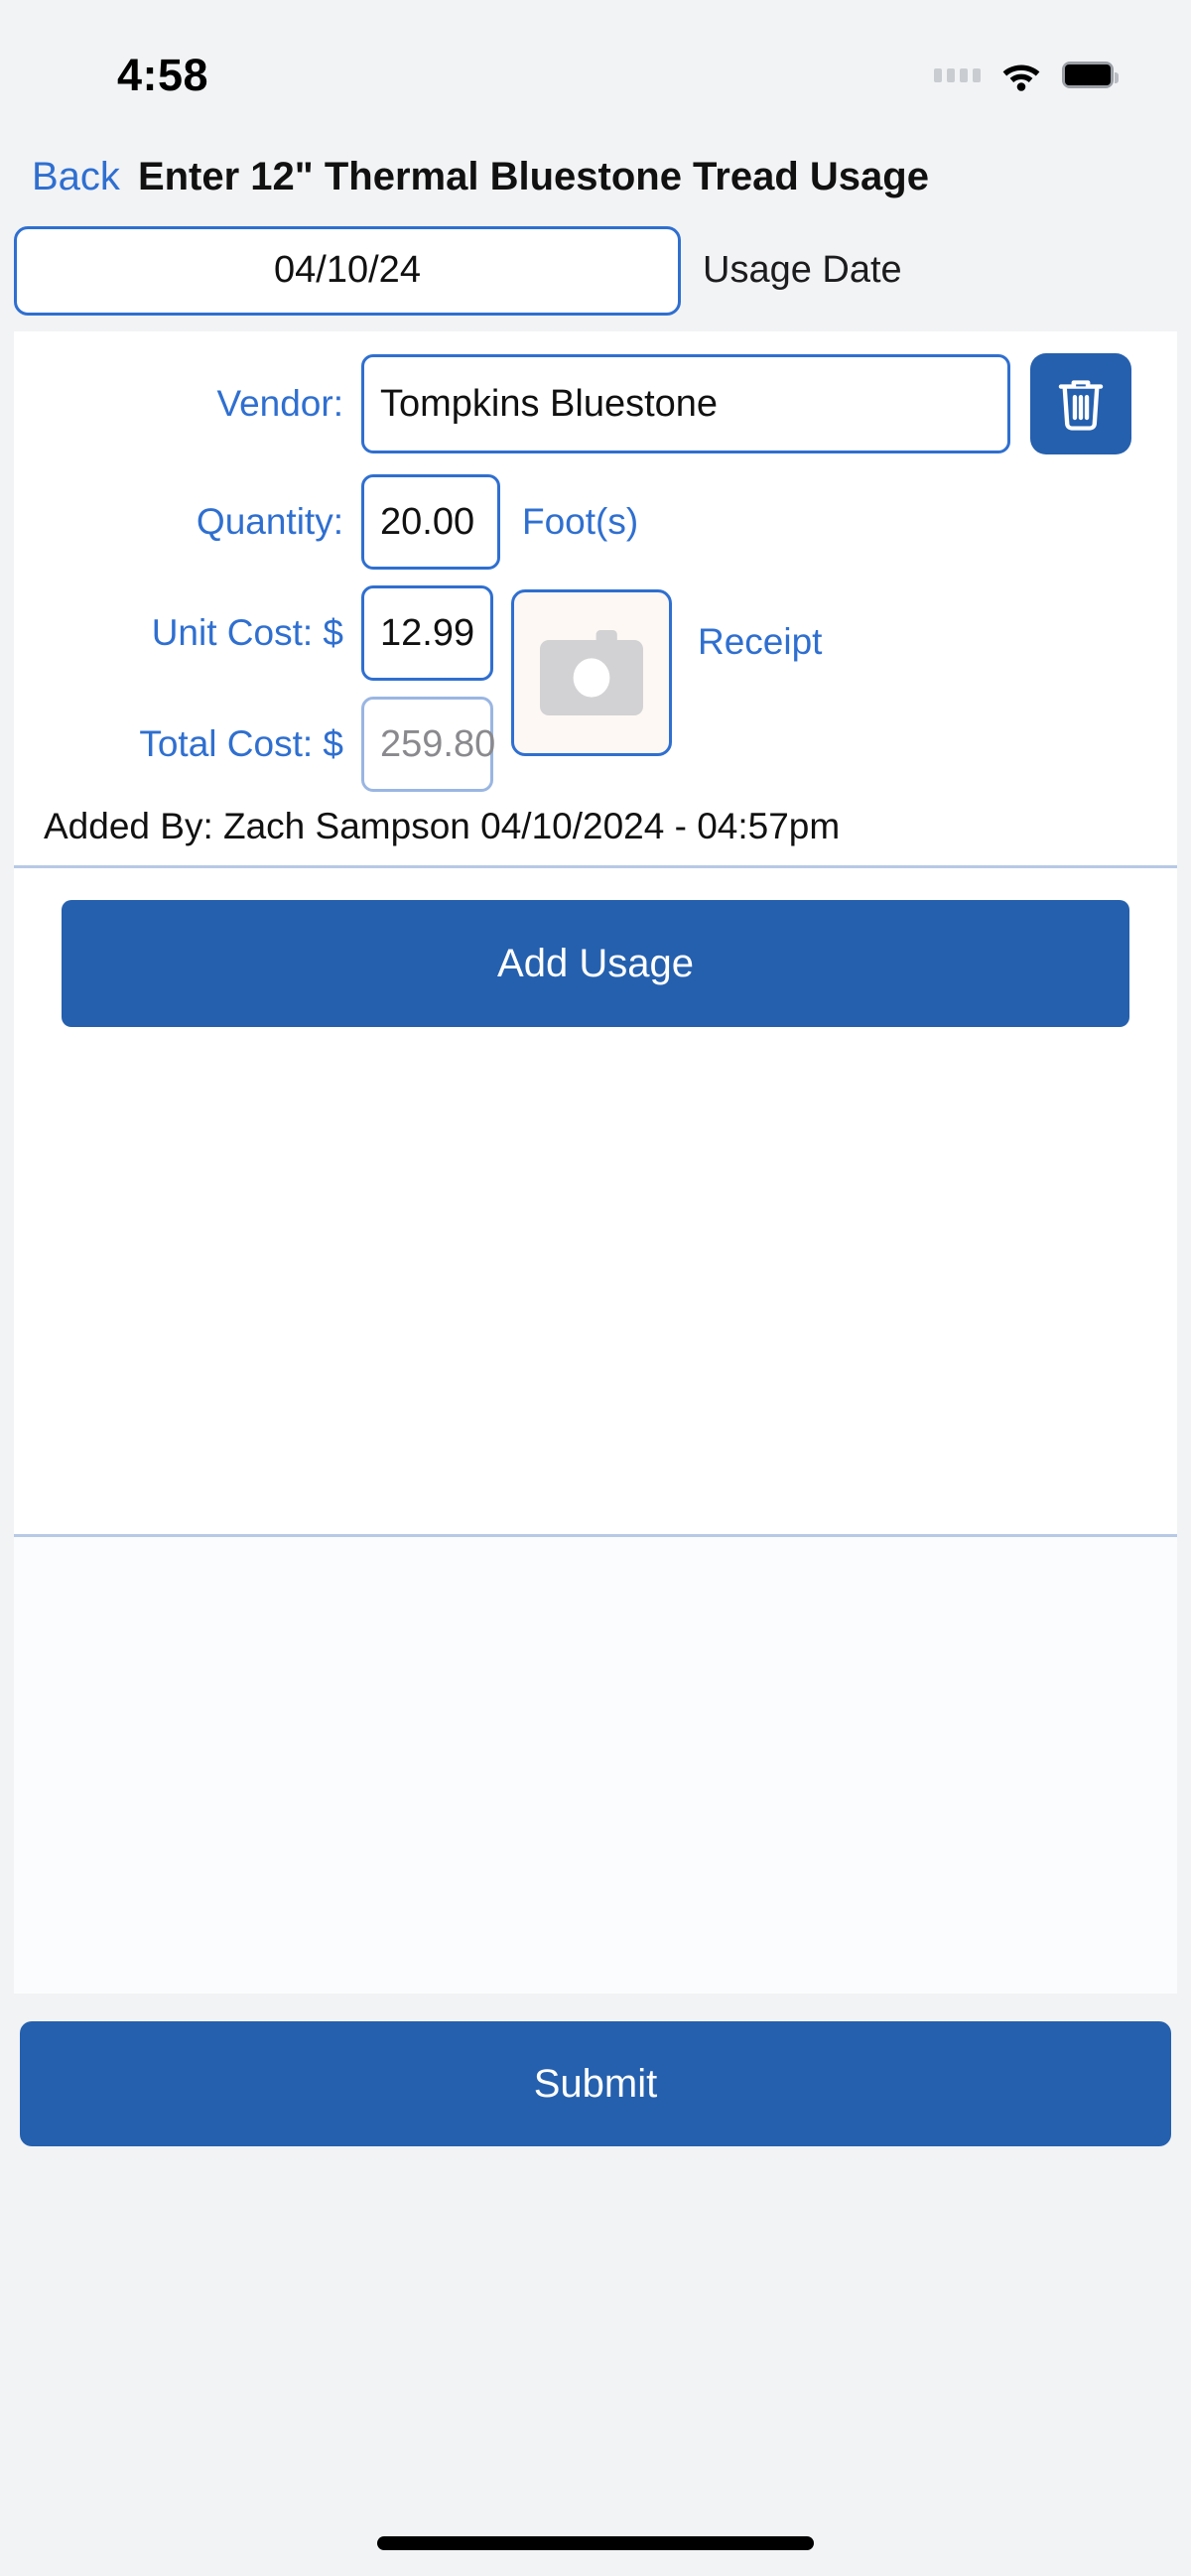  Describe the element at coordinates (347, 271) in the screenshot. I see `usage-date-input: 04/10/24` at that location.